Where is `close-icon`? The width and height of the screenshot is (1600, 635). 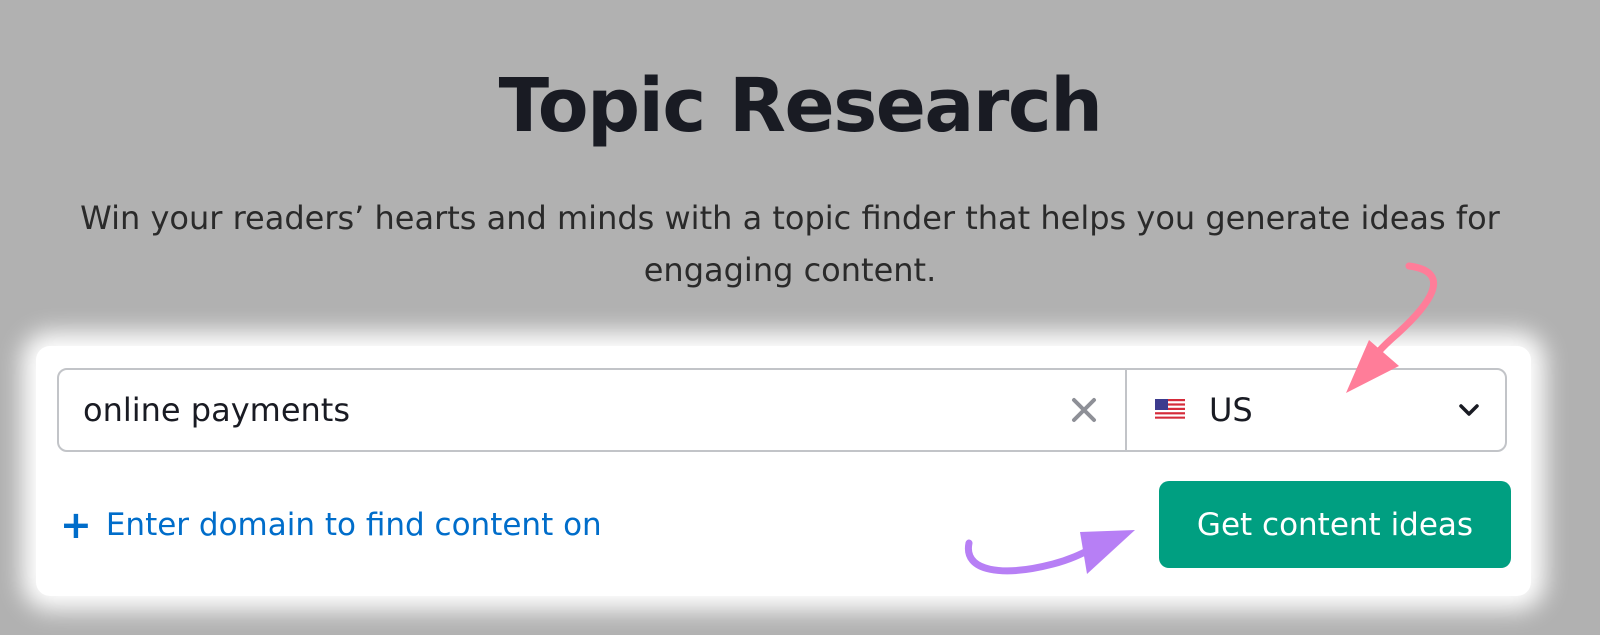
close-icon is located at coordinates (1084, 410).